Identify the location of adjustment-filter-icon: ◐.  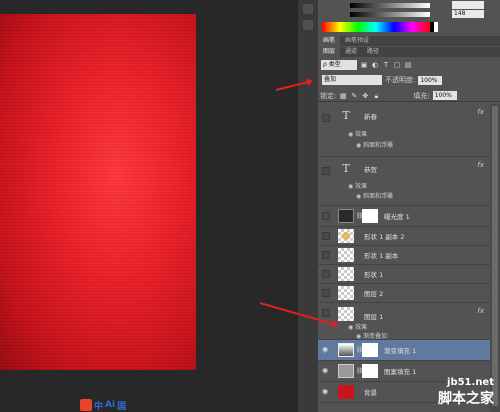
(375, 65).